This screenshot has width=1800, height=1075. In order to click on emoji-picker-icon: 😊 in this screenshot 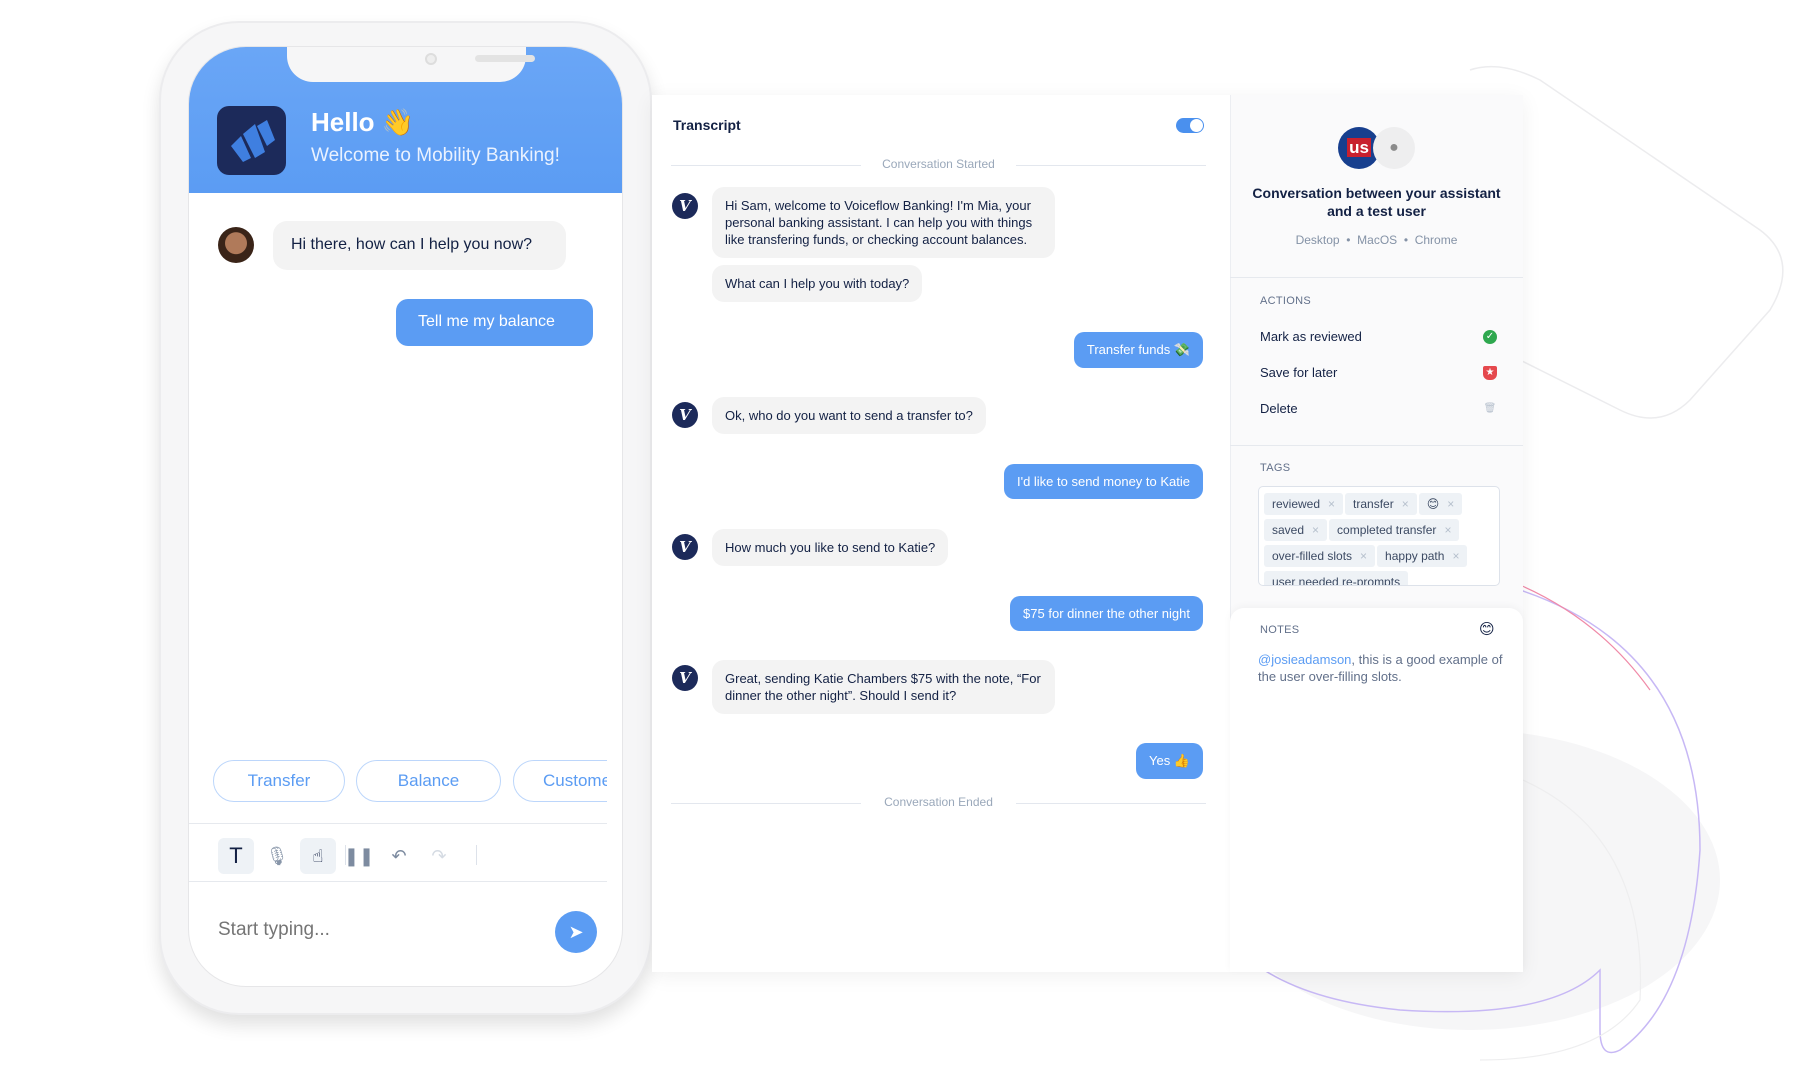, I will do `click(1487, 629)`.